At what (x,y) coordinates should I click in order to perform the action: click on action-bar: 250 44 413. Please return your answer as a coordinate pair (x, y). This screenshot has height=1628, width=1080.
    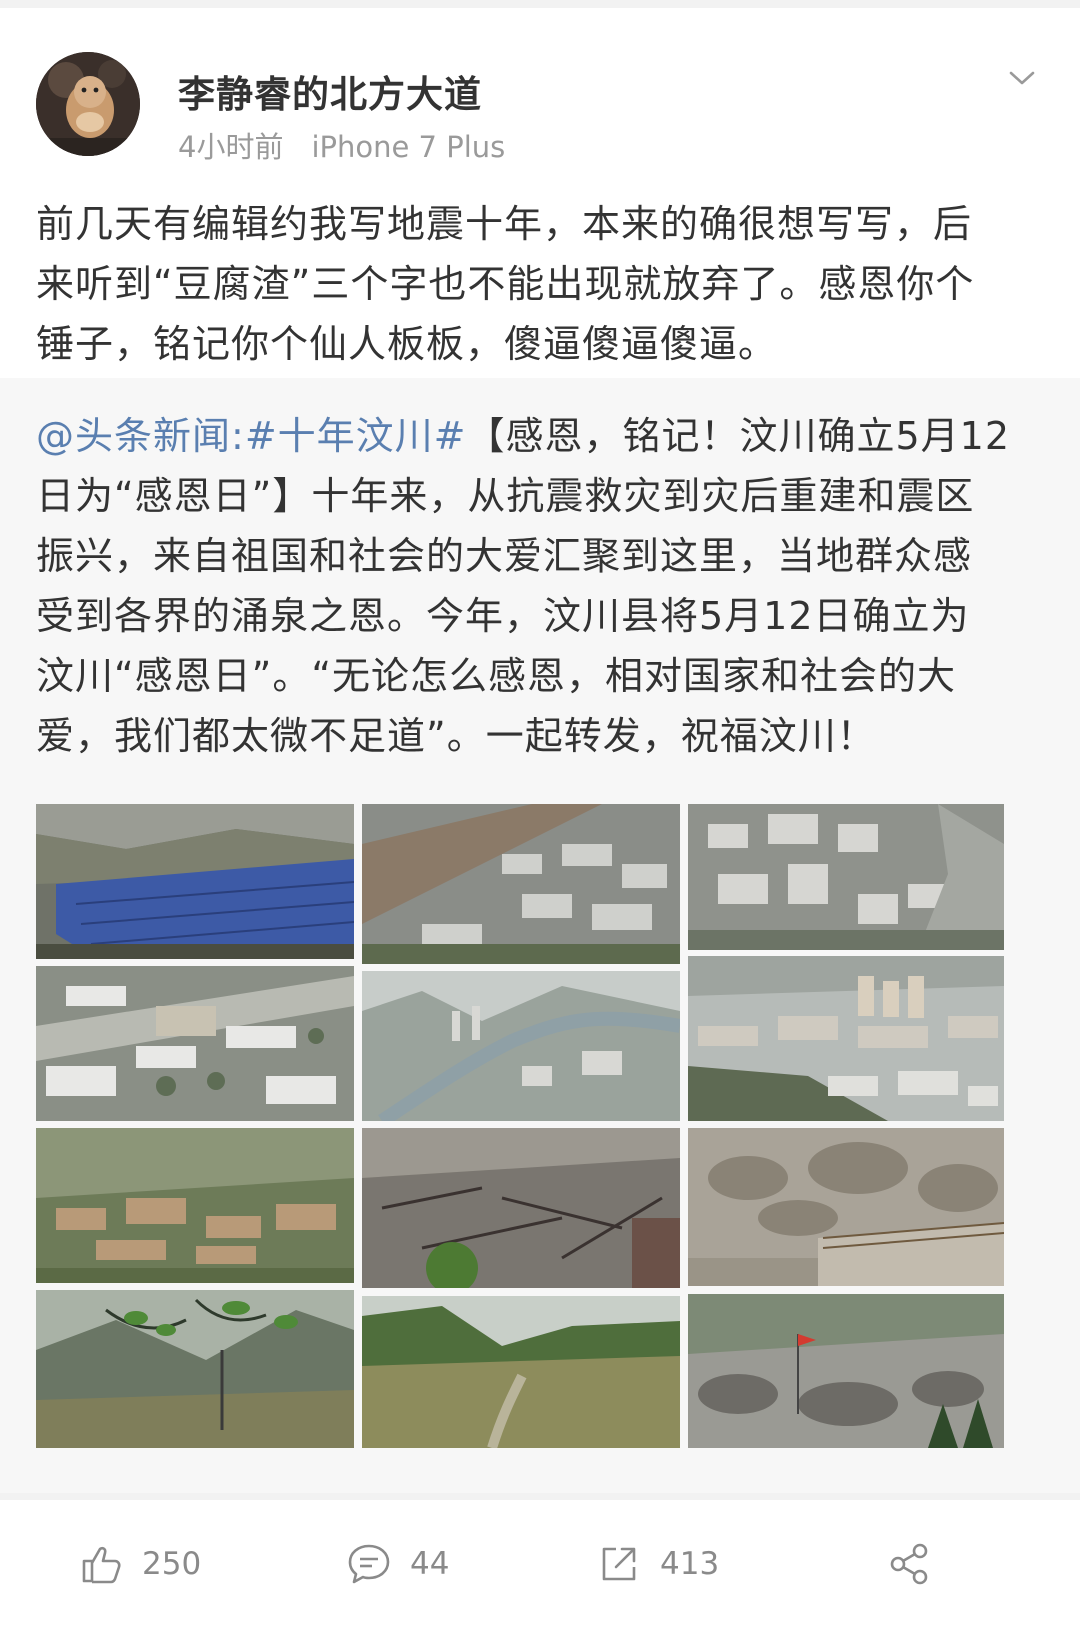
    Looking at the image, I should click on (540, 1564).